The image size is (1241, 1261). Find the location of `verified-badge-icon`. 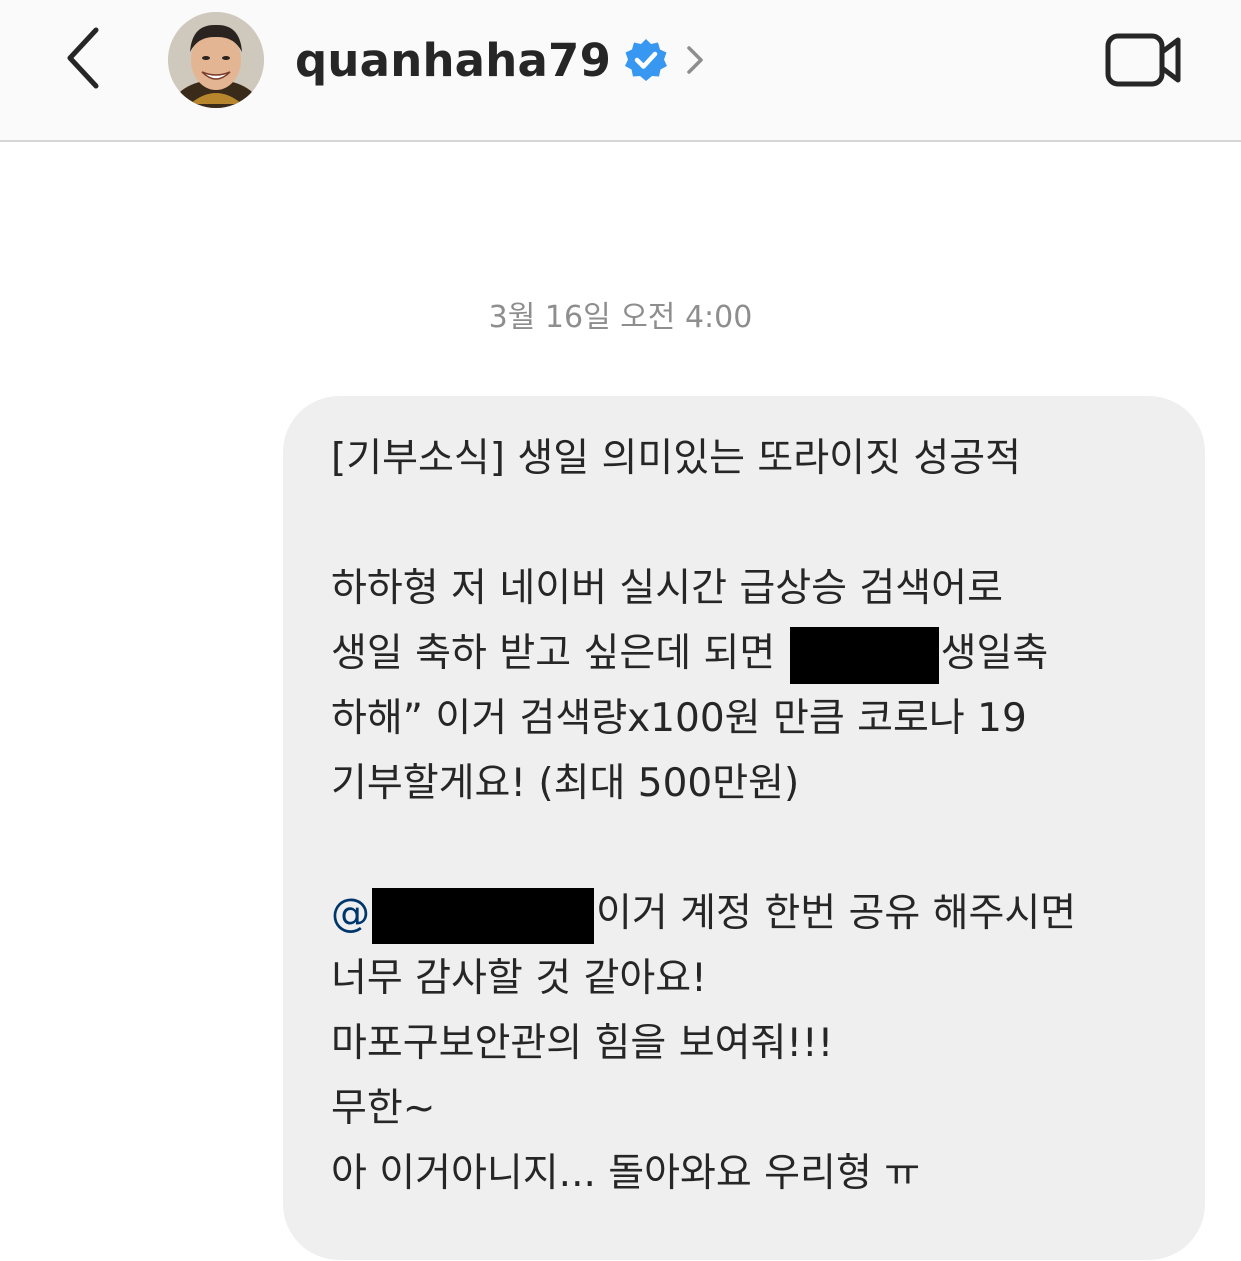

verified-badge-icon is located at coordinates (646, 60).